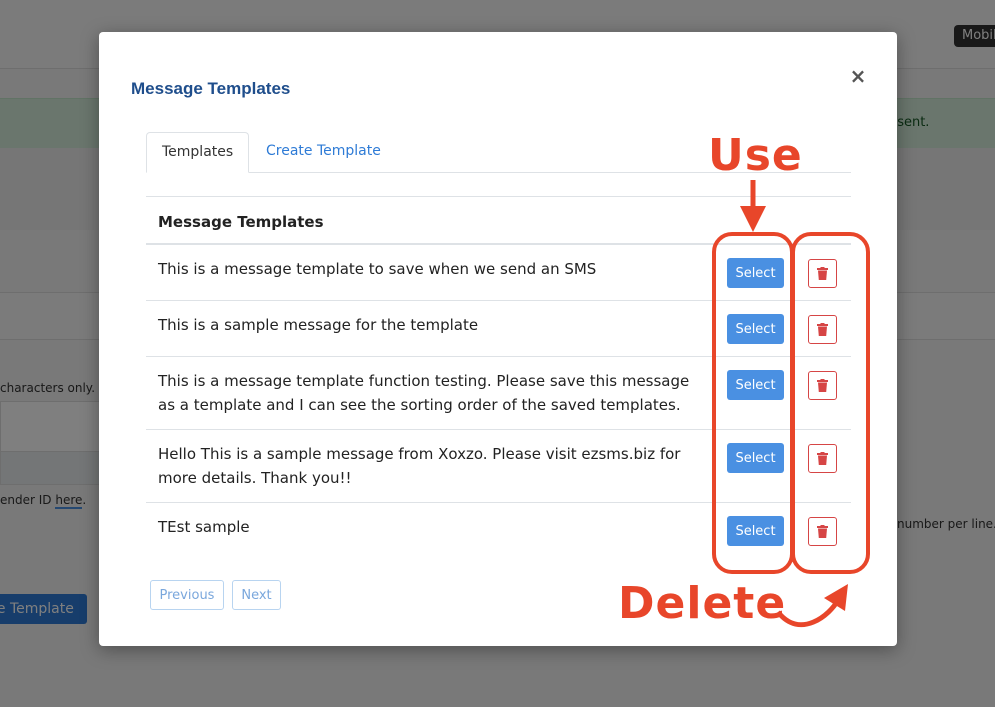 Image resolution: width=995 pixels, height=707 pixels. Describe the element at coordinates (858, 76) in the screenshot. I see `close-button: ×` at that location.